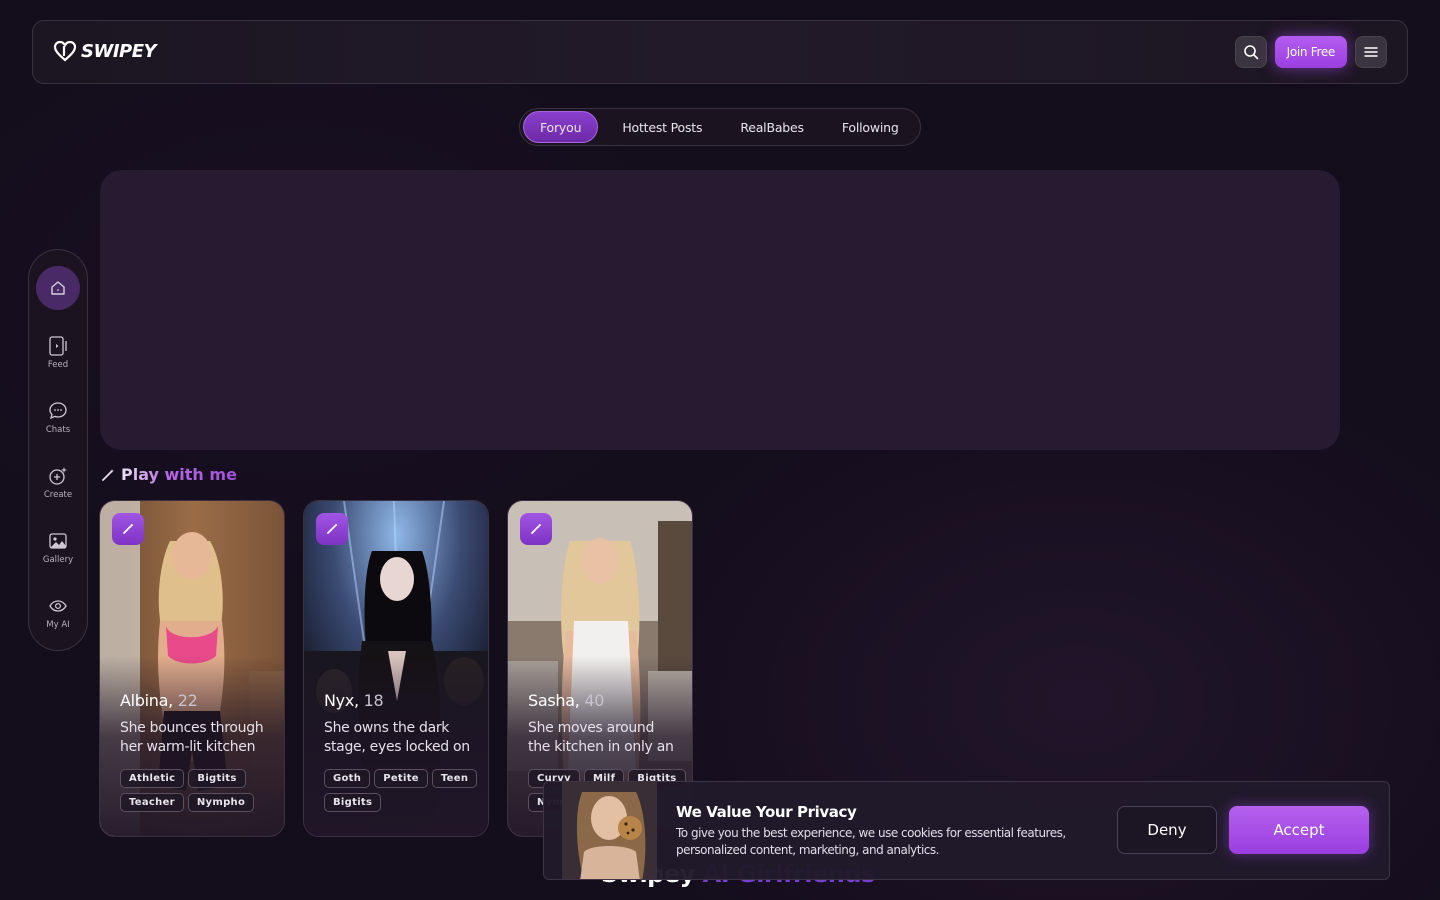 The image size is (1440, 900). What do you see at coordinates (152, 802) in the screenshot?
I see `tag: Teacher` at bounding box center [152, 802].